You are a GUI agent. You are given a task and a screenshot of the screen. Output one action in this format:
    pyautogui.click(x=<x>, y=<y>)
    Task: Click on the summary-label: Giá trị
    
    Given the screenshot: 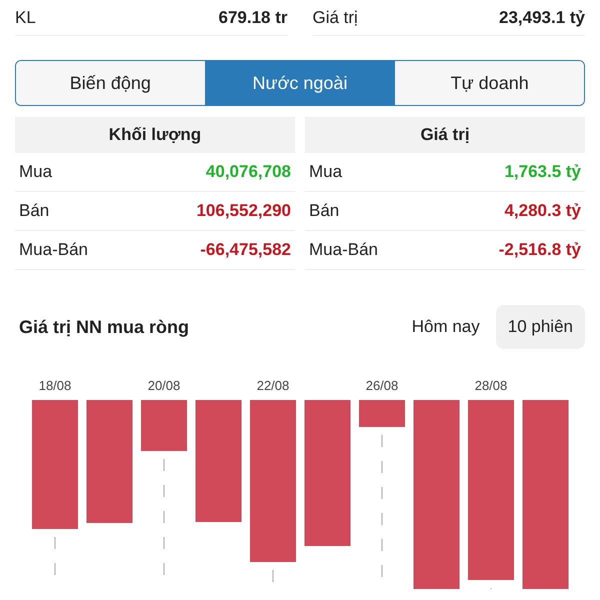 What is the action you would take?
    pyautogui.click(x=335, y=17)
    